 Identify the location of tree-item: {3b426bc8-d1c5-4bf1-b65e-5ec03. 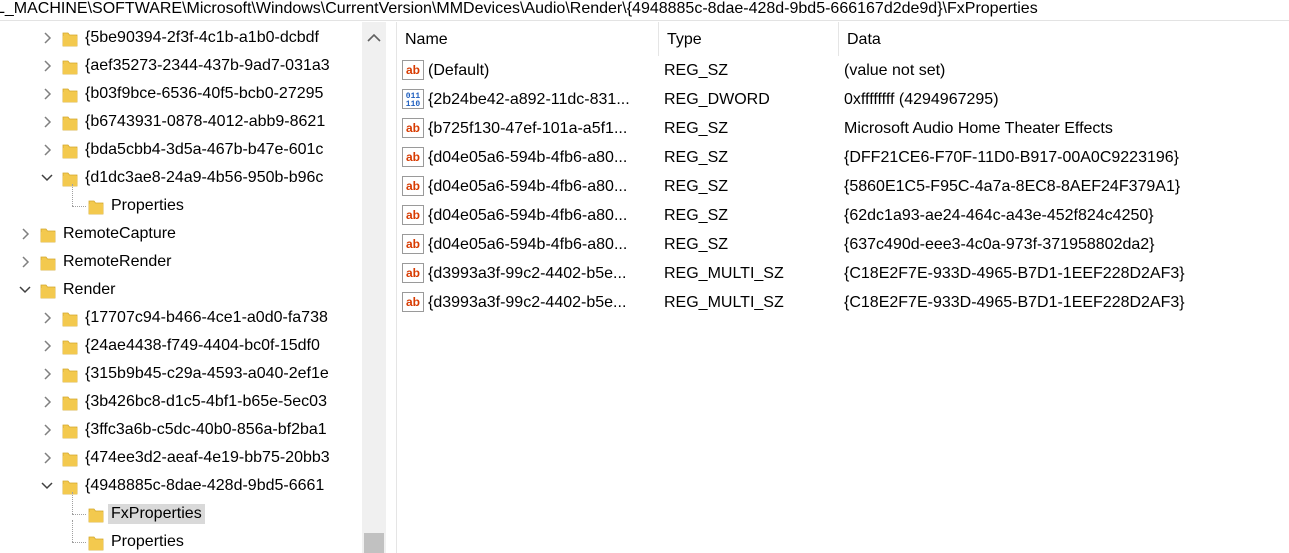
(181, 402).